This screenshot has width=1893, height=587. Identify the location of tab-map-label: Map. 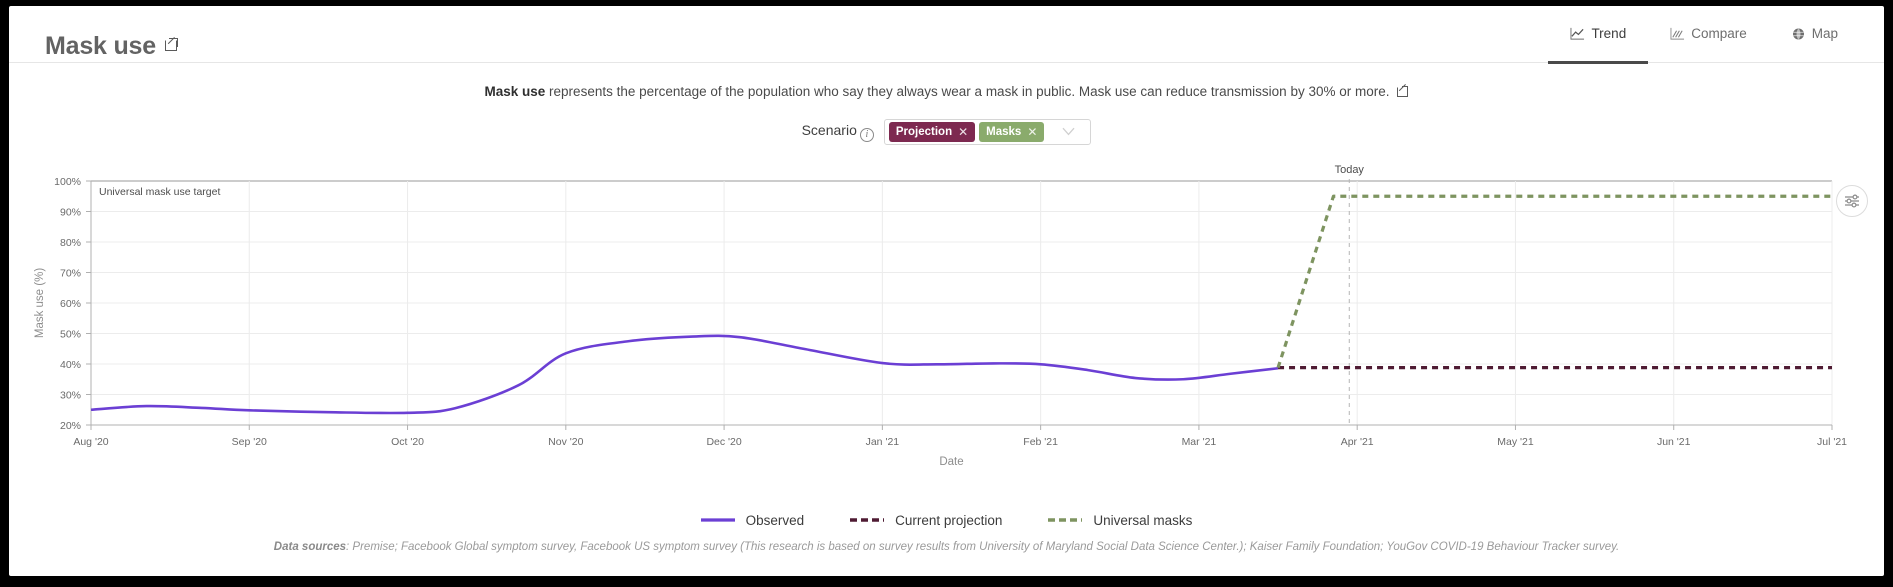
(1824, 33).